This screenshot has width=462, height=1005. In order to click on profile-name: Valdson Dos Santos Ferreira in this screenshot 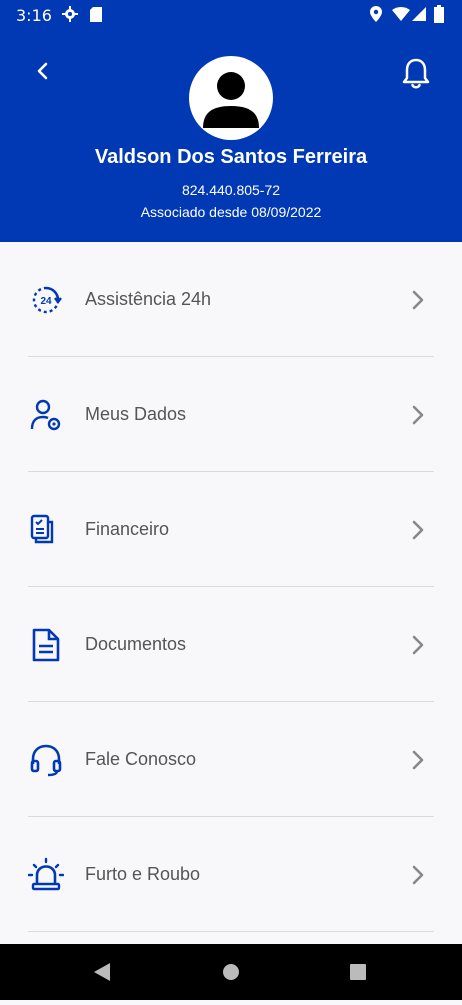, I will do `click(231, 157)`.